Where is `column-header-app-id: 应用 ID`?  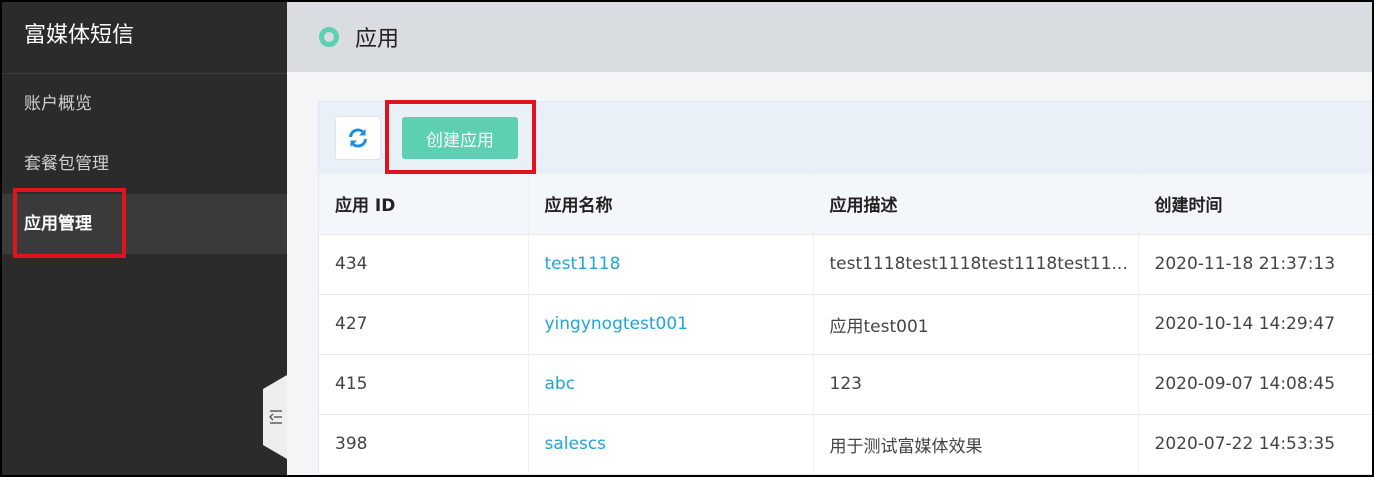
column-header-app-id: 应用 ID is located at coordinates (423, 204).